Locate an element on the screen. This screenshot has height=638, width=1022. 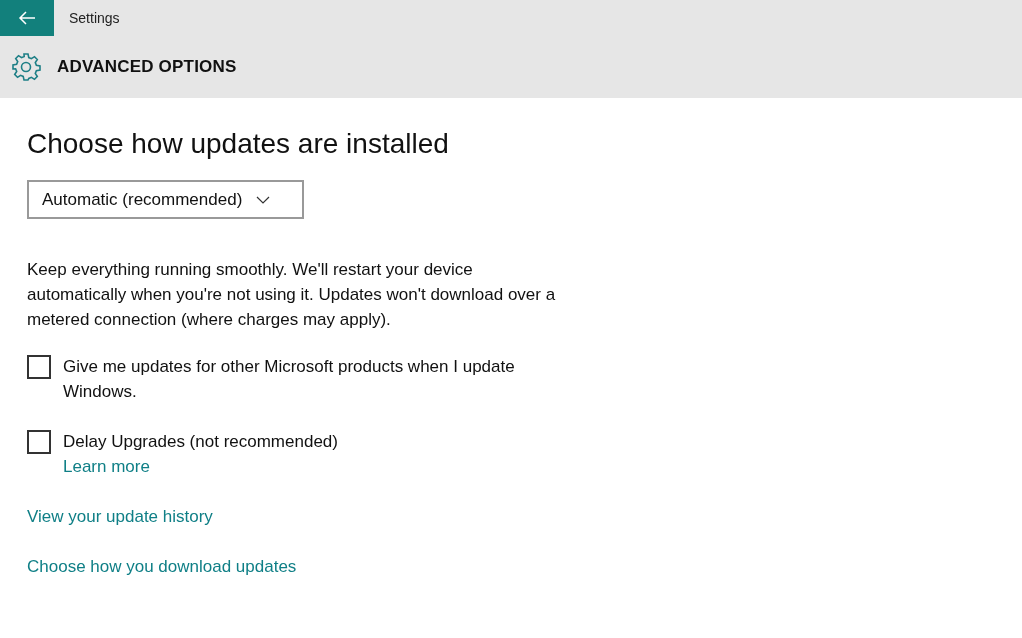
back-arrow-icon is located at coordinates (27, 18).